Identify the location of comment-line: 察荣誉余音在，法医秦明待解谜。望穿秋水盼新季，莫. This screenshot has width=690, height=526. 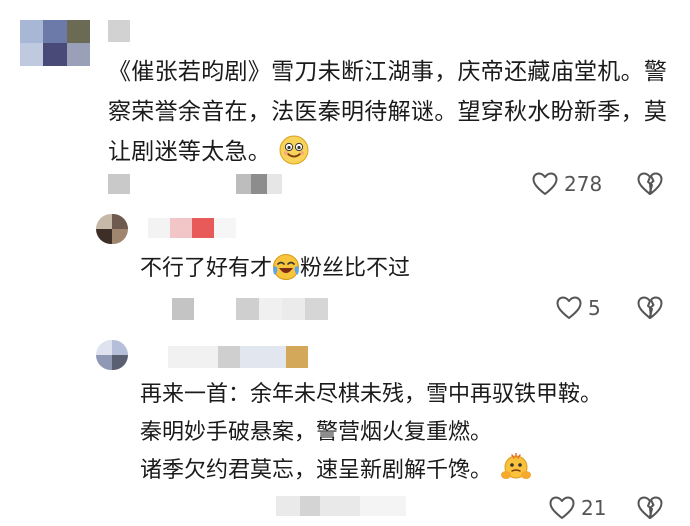
(388, 112).